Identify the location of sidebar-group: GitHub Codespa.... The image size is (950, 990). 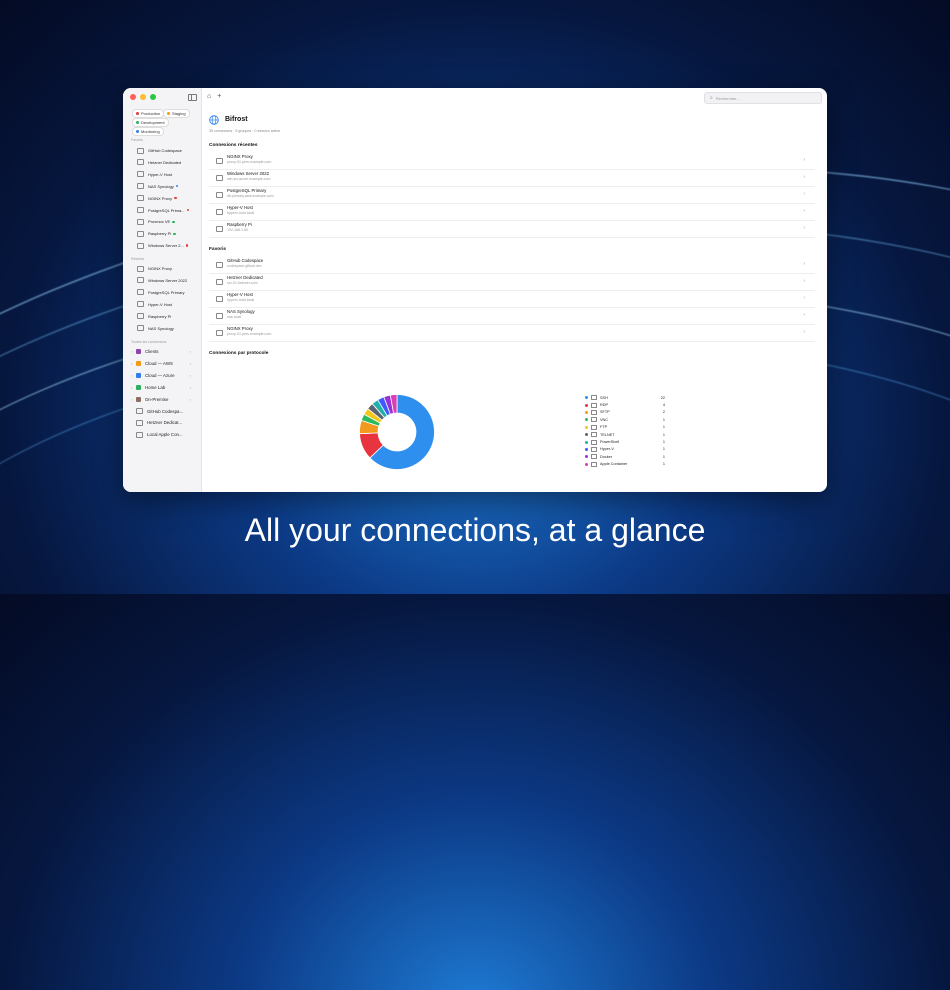
(163, 411).